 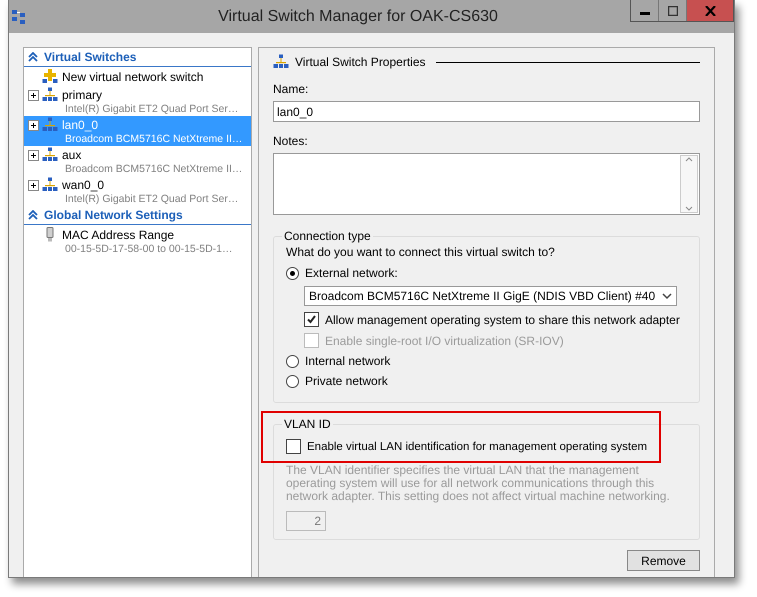 What do you see at coordinates (645, 13) in the screenshot?
I see `minimize-icon` at bounding box center [645, 13].